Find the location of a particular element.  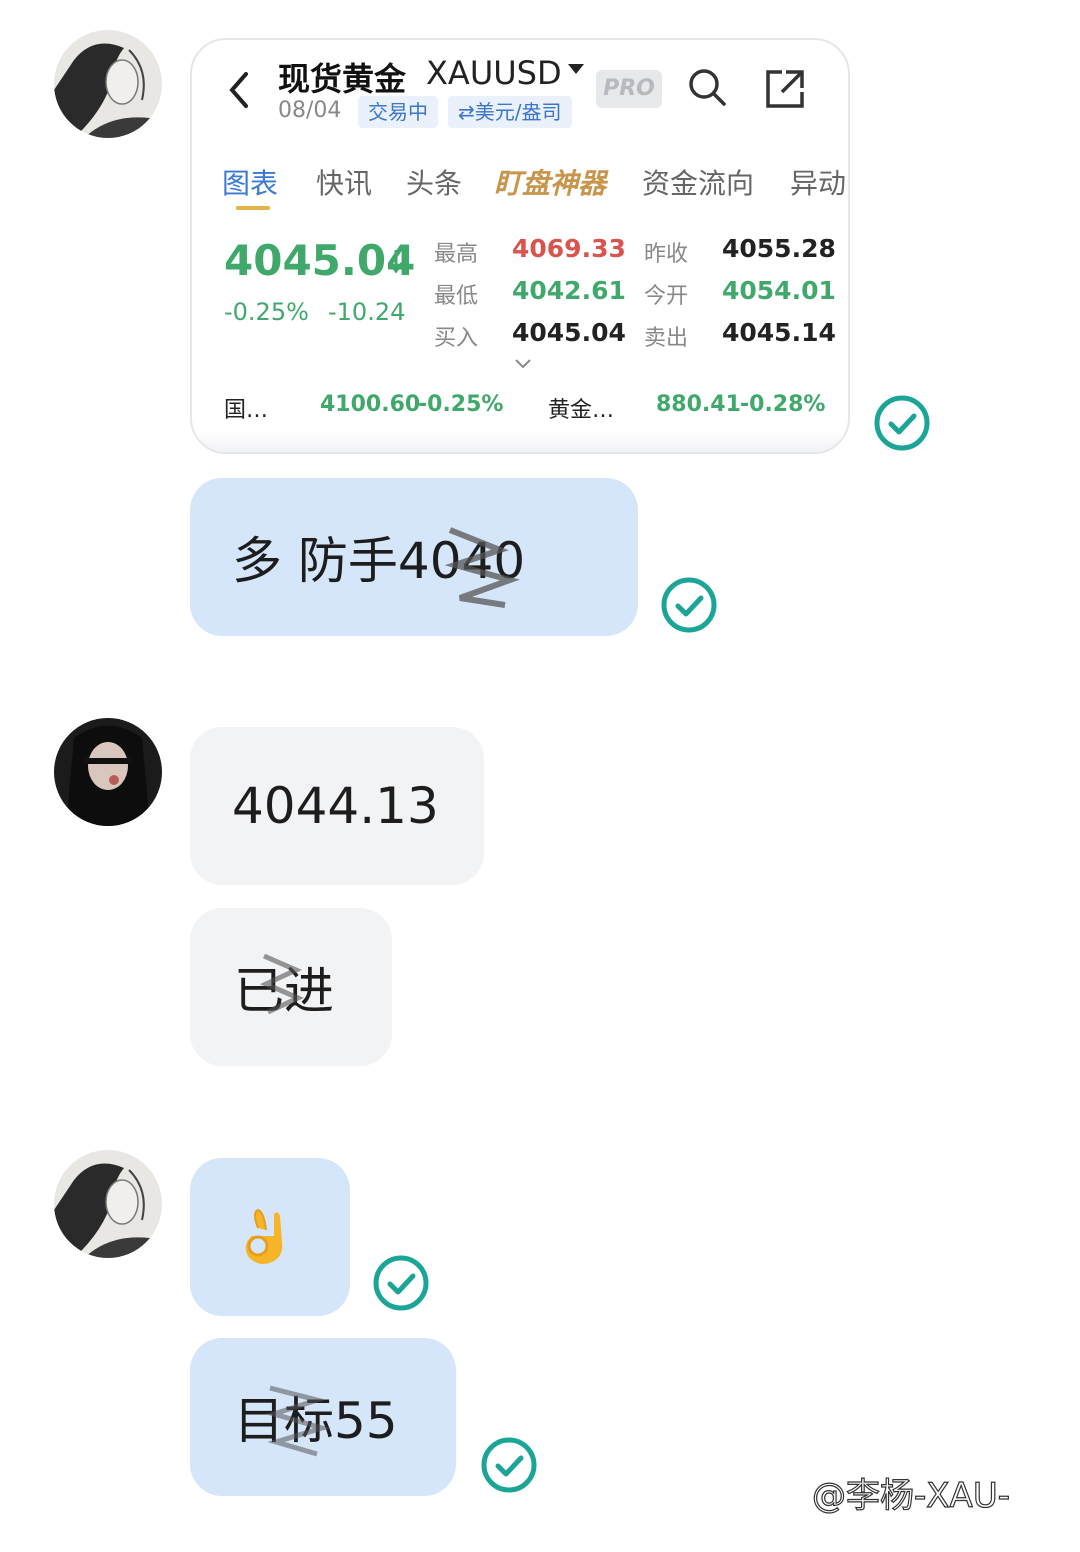

message-bubble: 4044.13 is located at coordinates (337, 806).